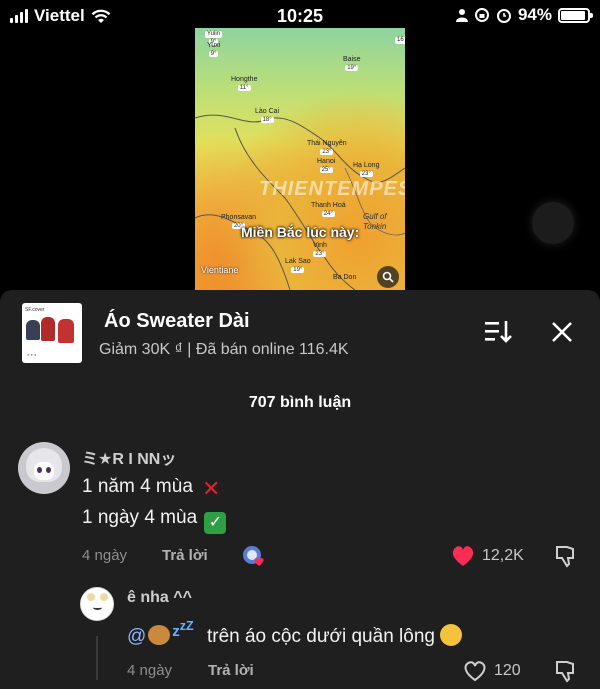  Describe the element at coordinates (463, 556) in the screenshot. I see `heart-filled-icon` at that location.